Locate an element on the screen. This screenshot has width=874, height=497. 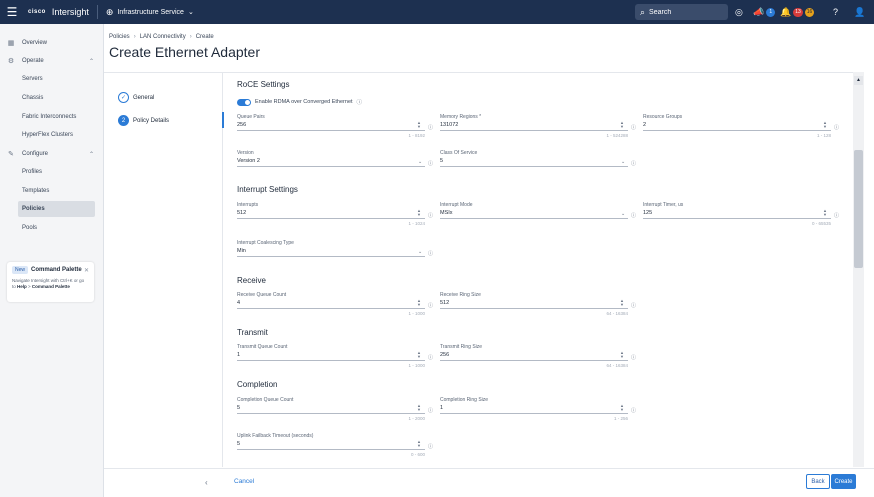
sidebar-item-fabric-interconnects: Fabric Interconnects is located at coordinates (52, 117).